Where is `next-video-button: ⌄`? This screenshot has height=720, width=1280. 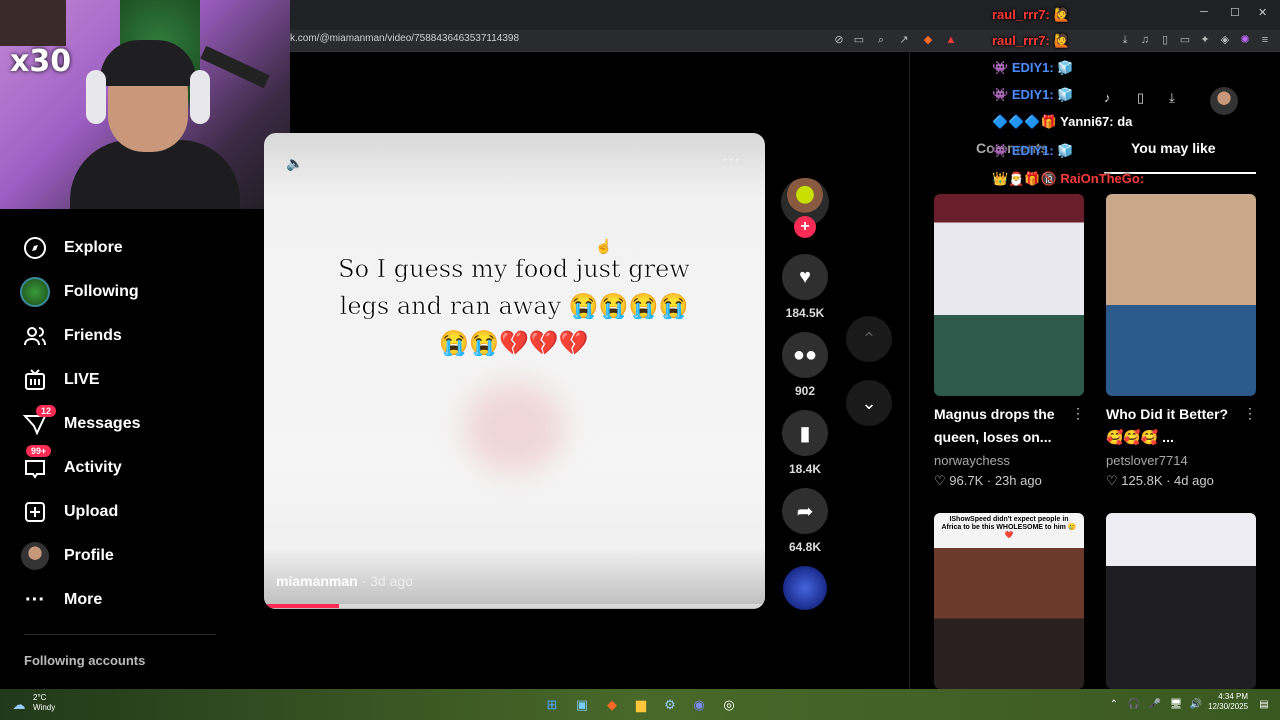 next-video-button: ⌄ is located at coordinates (869, 403).